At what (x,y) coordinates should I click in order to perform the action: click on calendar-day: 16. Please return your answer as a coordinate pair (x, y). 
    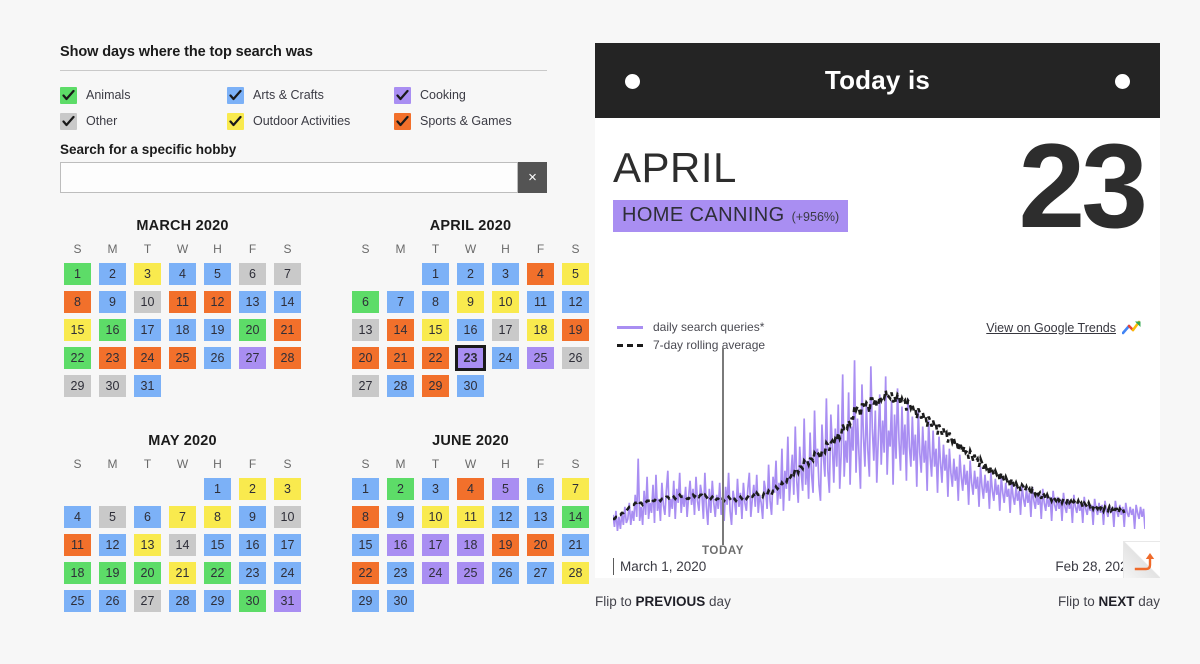
    Looking at the image, I should click on (400, 545).